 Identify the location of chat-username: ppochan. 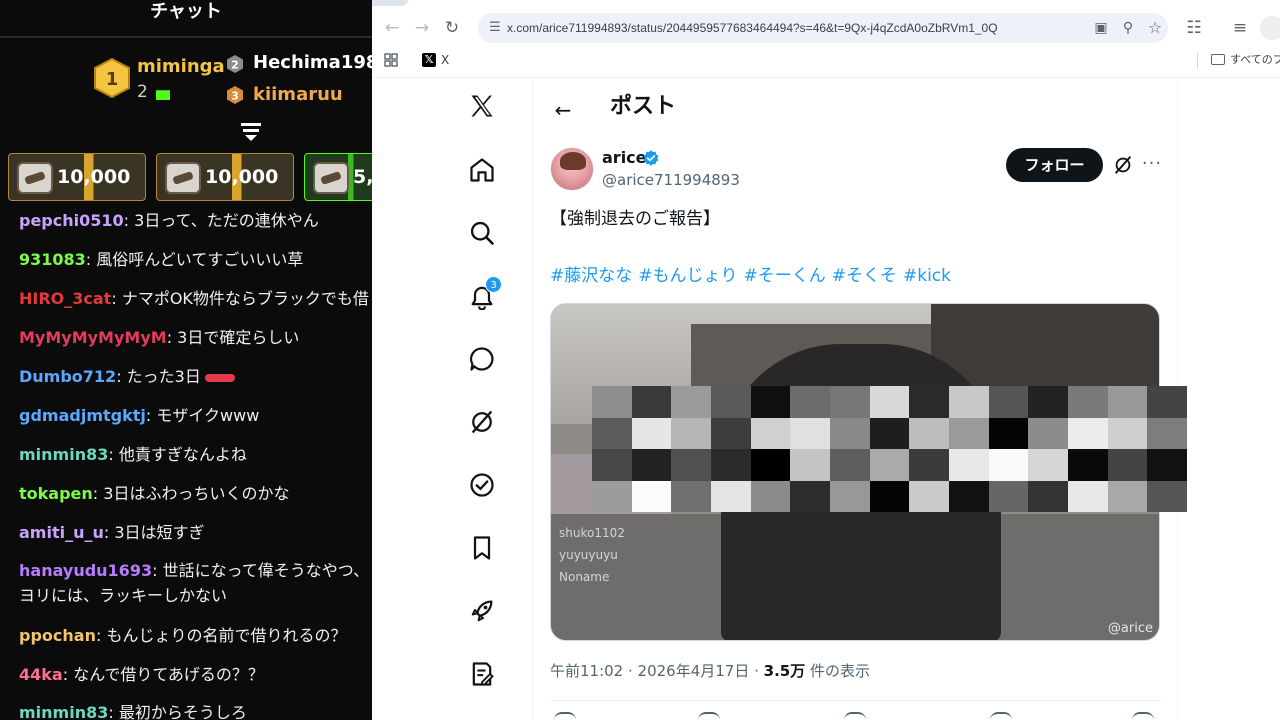
(57, 635).